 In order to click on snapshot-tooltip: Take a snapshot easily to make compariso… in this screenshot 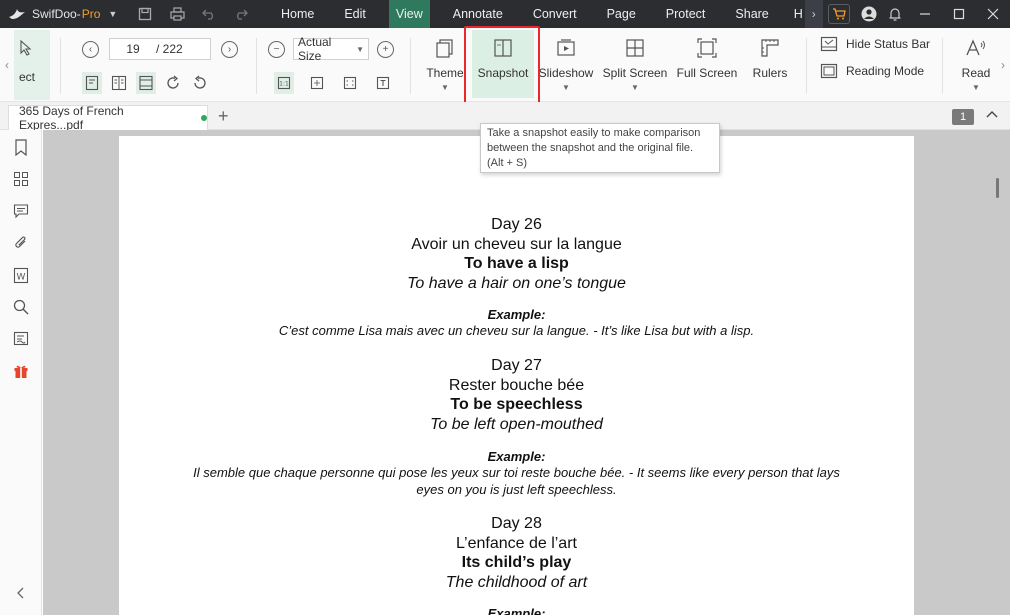, I will do `click(600, 148)`.